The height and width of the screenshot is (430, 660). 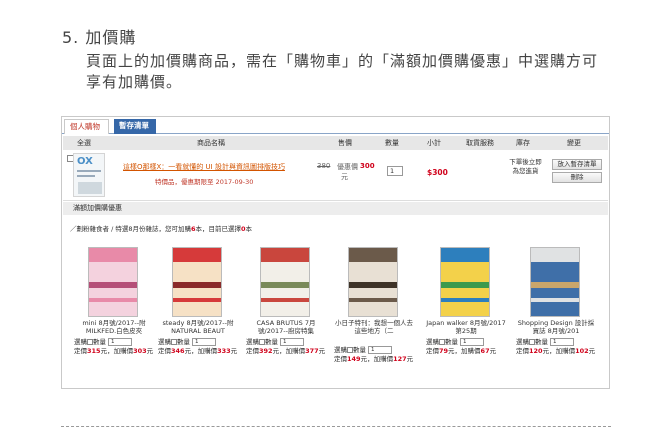 I want to click on promo-info-suffix: 本, so click(x=249, y=229).